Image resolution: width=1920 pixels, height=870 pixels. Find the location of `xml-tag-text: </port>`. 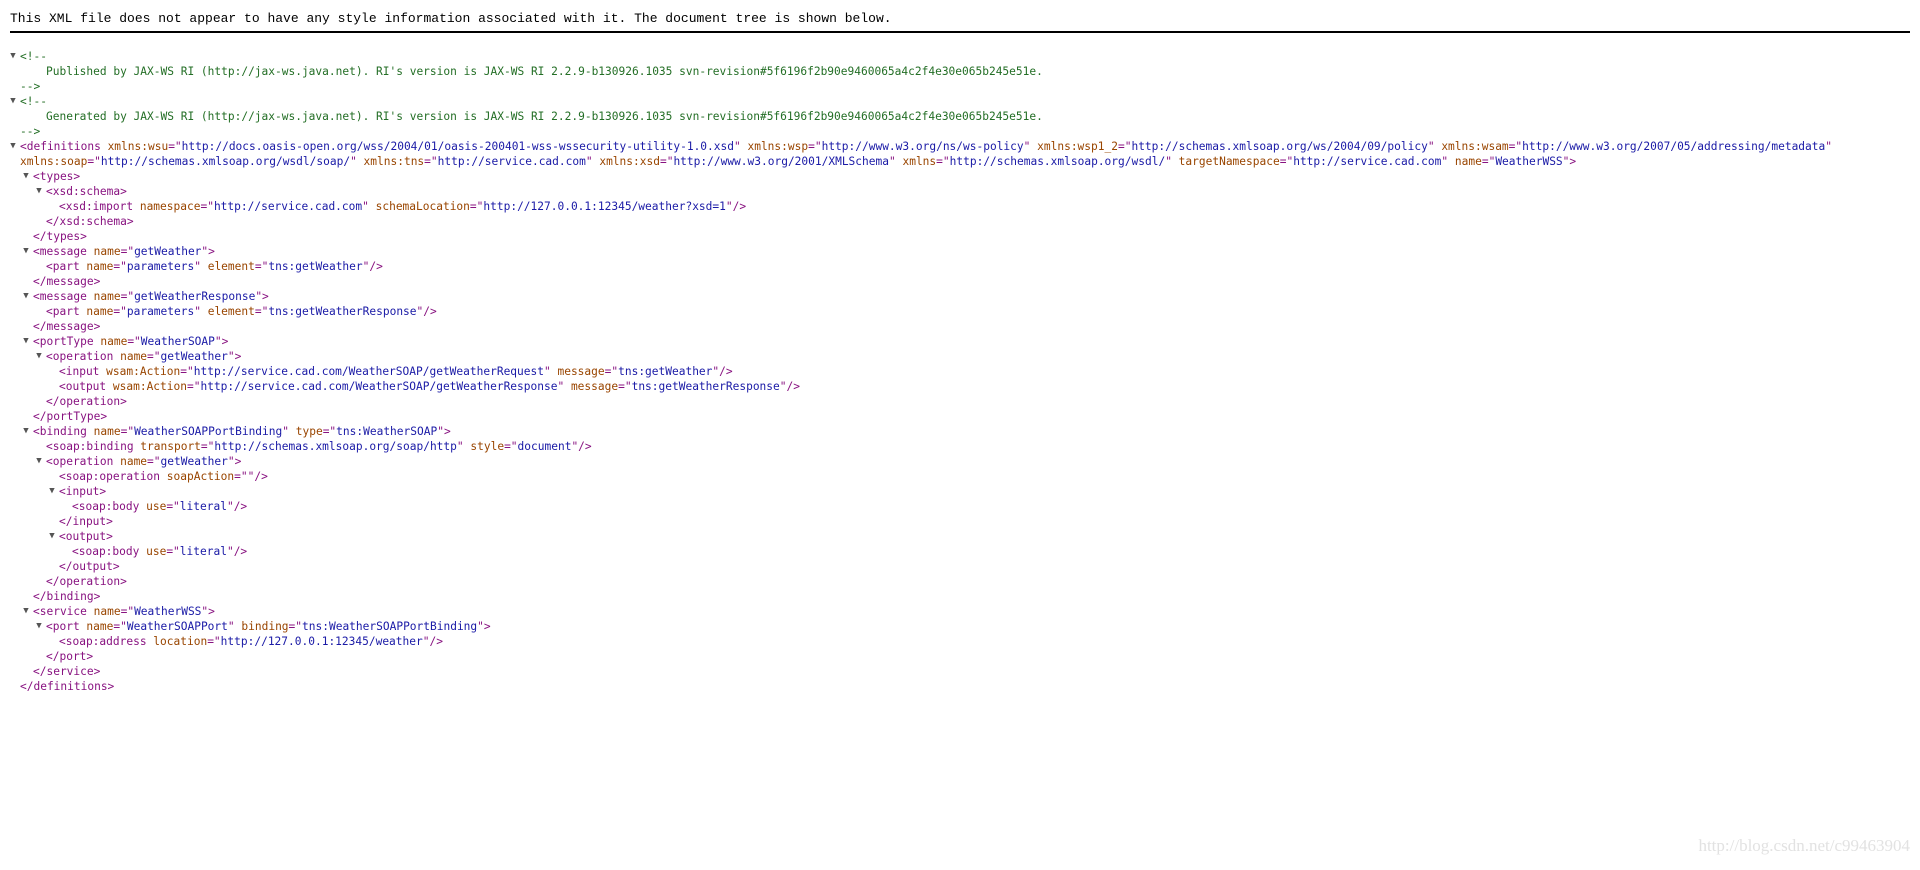

xml-tag-text: </port> is located at coordinates (70, 656).